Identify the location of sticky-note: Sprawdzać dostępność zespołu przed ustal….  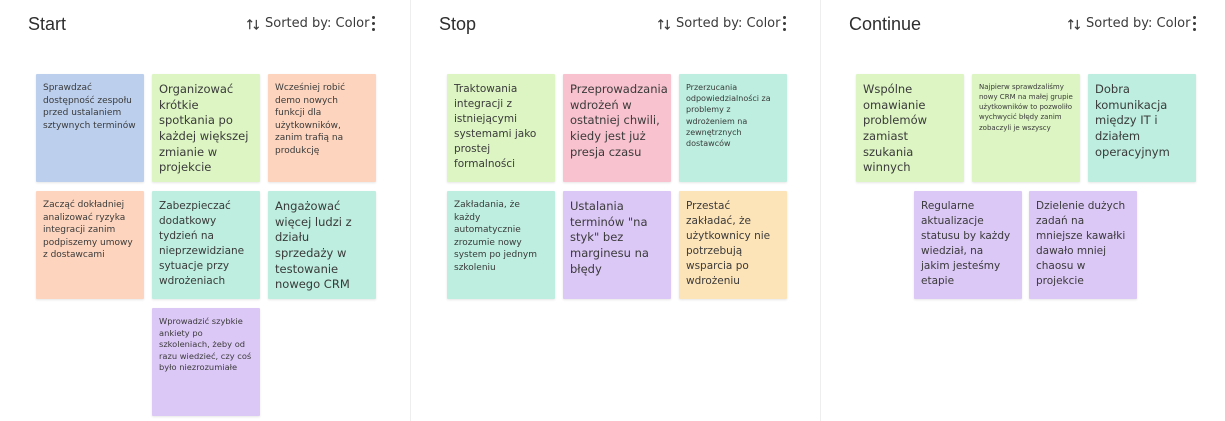
(90, 128).